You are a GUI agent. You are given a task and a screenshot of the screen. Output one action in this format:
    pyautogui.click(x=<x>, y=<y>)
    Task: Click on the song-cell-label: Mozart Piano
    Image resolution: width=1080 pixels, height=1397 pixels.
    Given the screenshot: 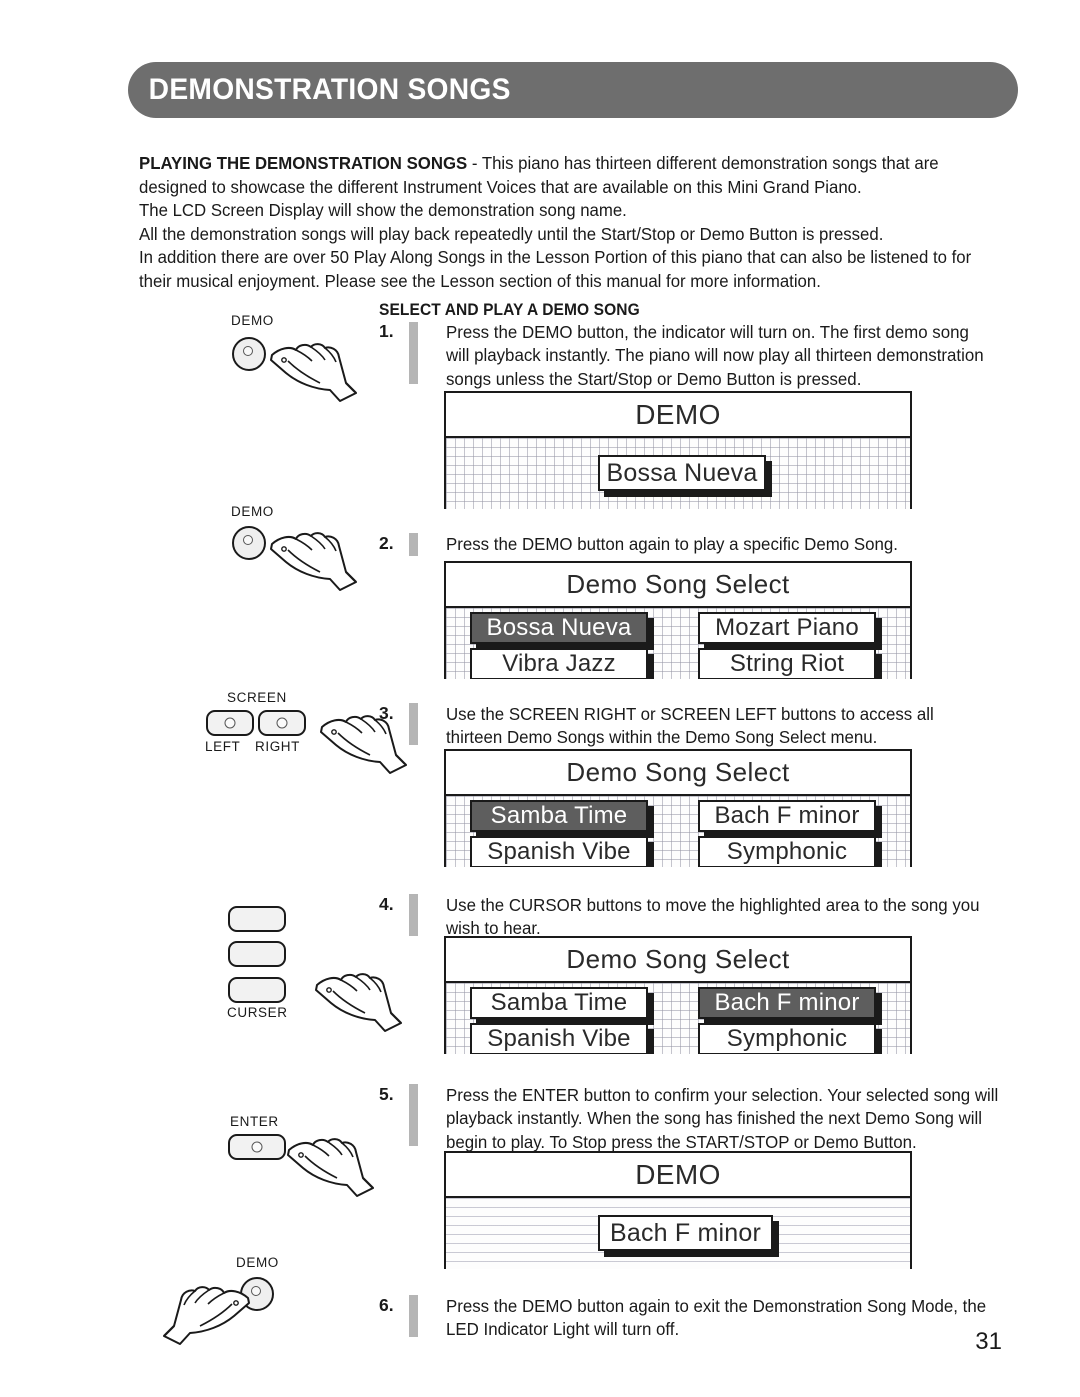 What is the action you would take?
    pyautogui.click(x=787, y=627)
    